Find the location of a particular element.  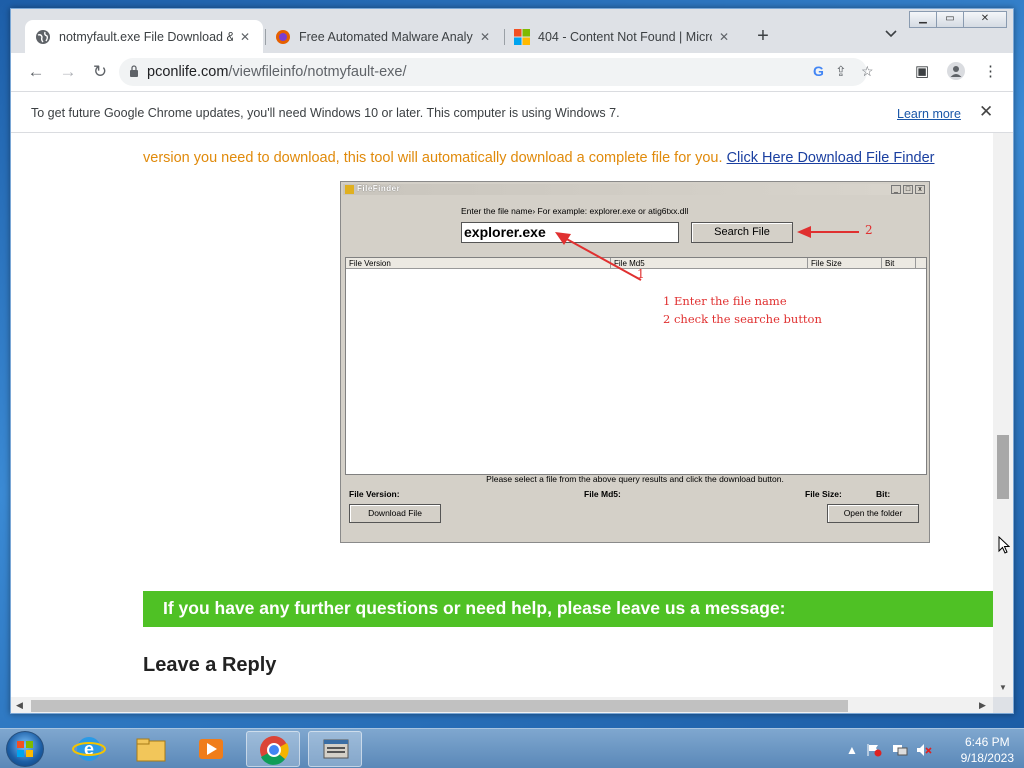

maximize-icon: ▭ is located at coordinates (950, 19).